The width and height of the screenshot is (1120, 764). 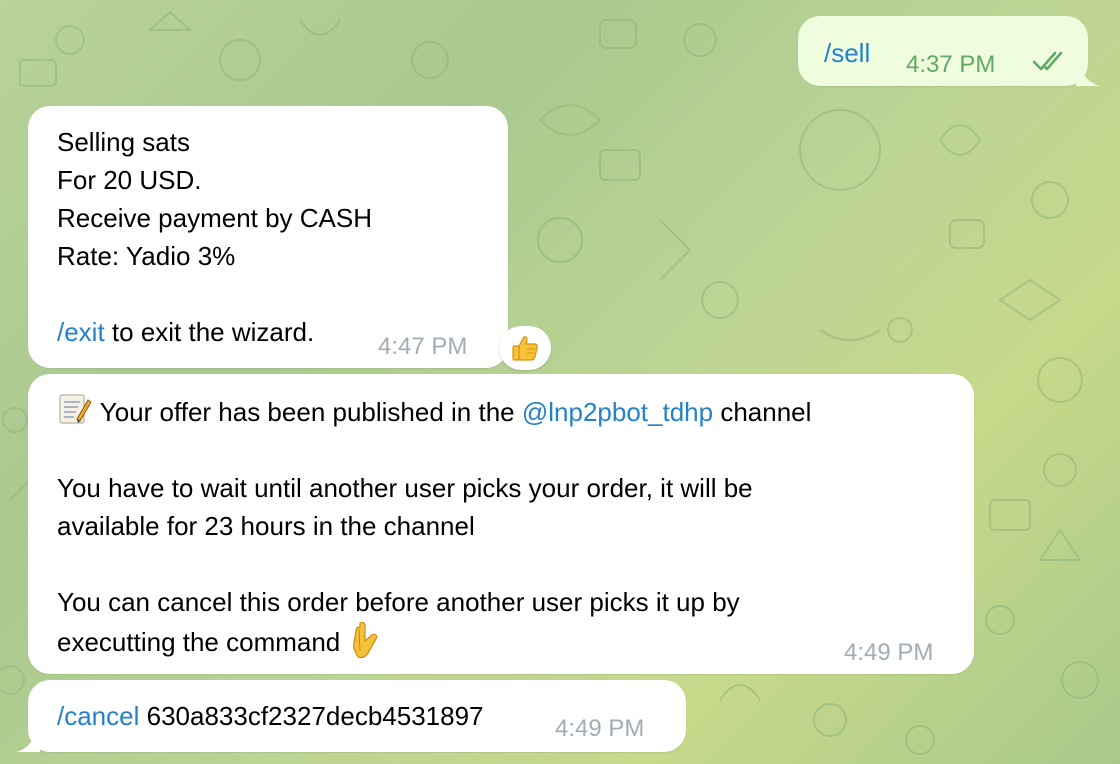 I want to click on wizard-line: Receive payment by CASH, so click(x=215, y=218).